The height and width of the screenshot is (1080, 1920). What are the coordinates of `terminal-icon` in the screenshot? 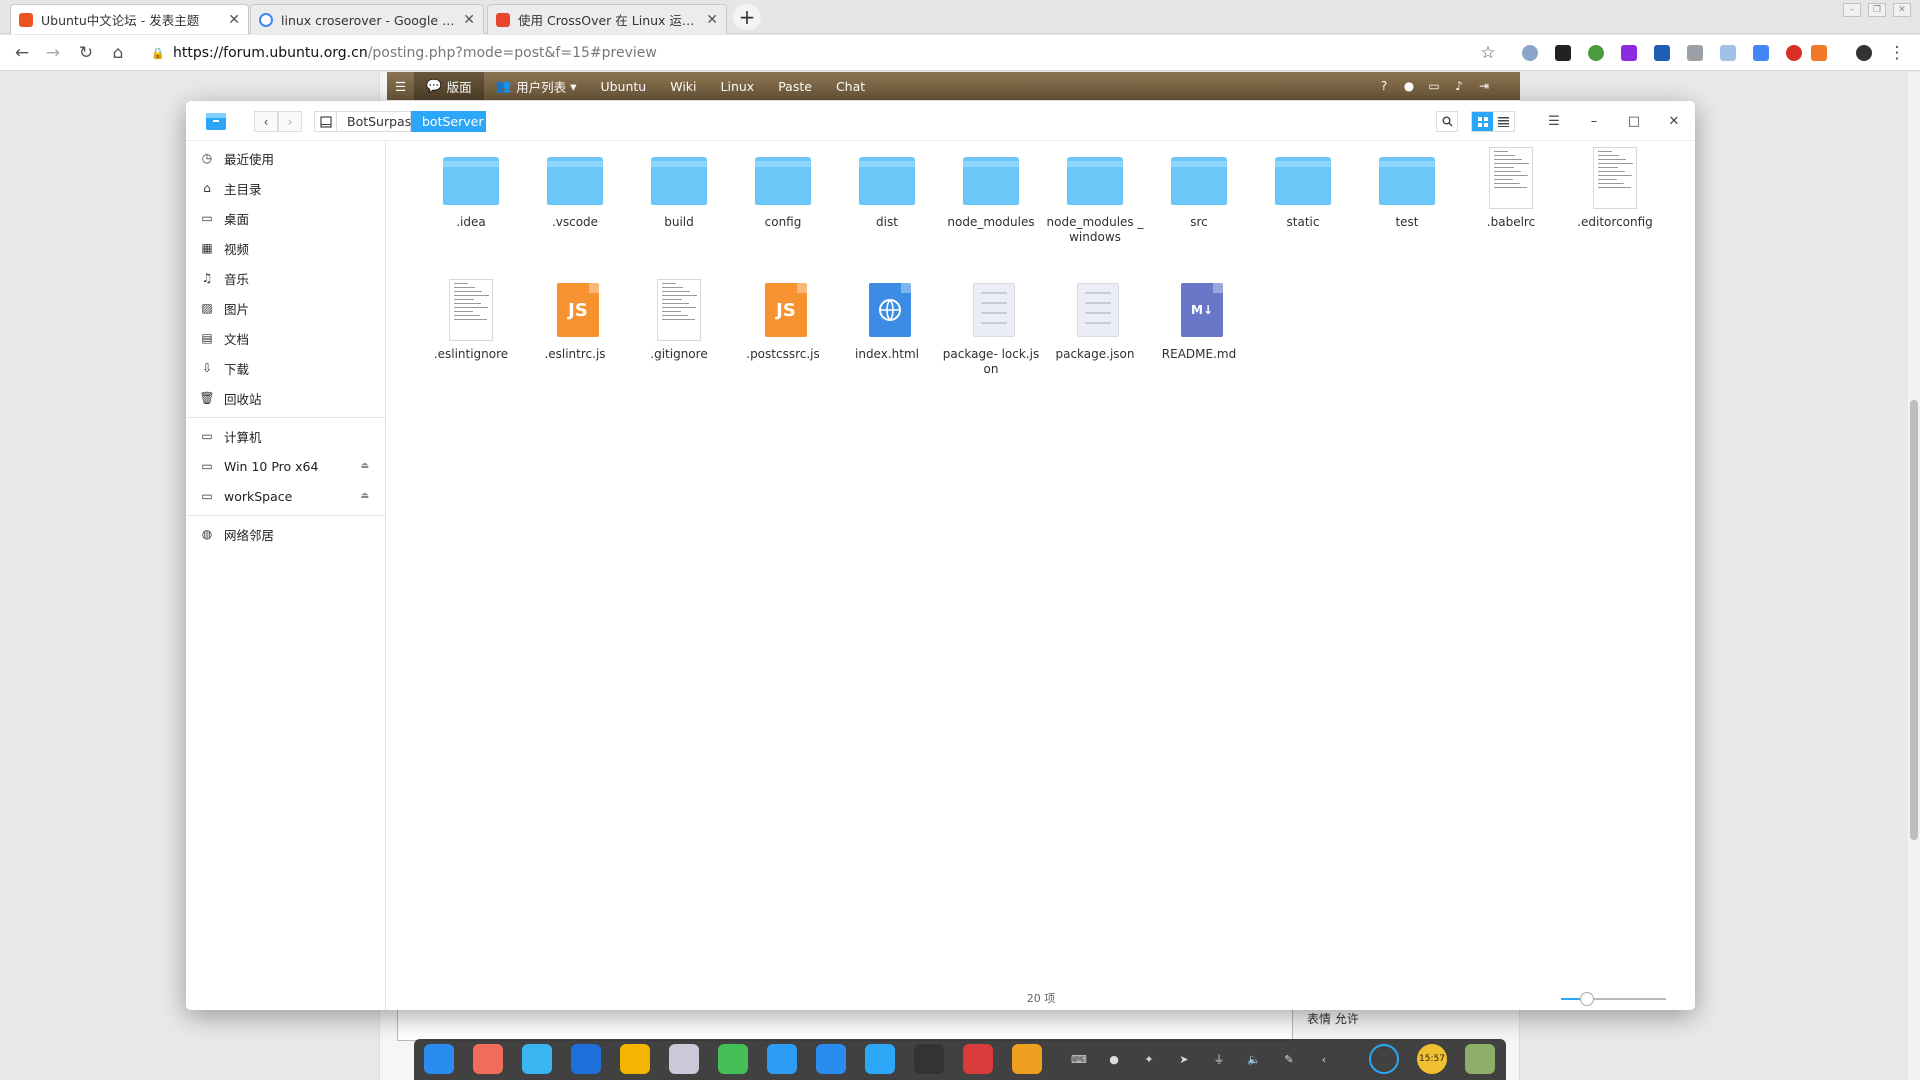 It's located at (978, 1059).